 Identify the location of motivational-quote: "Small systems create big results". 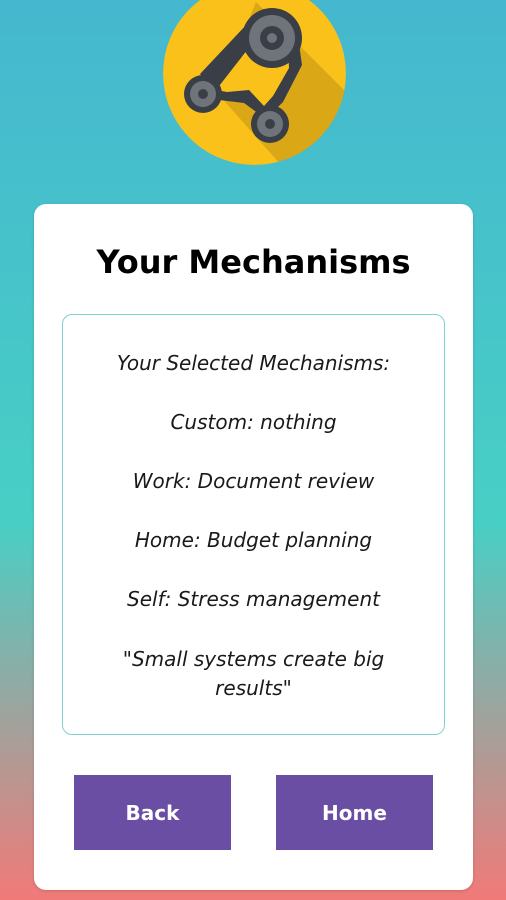
(253, 673).